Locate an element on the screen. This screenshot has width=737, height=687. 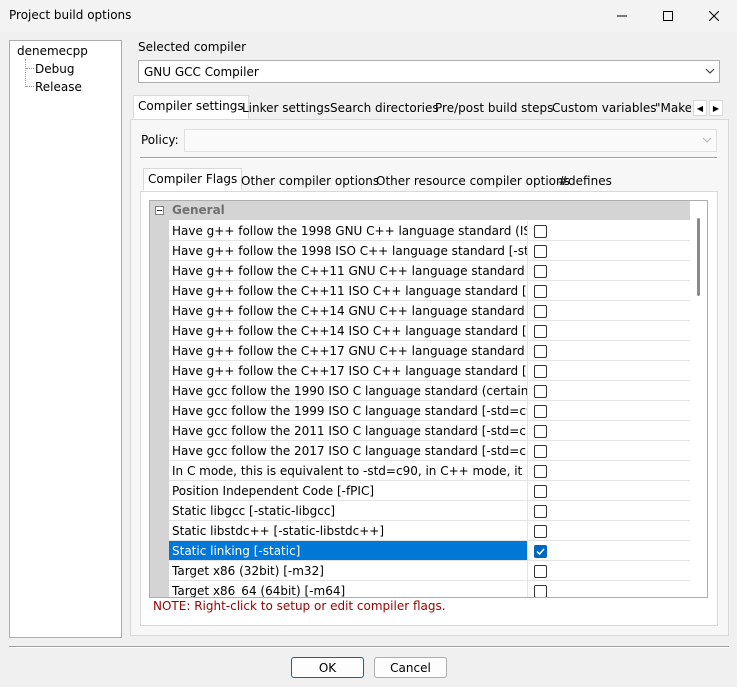
policy-label: Policy: is located at coordinates (160, 140).